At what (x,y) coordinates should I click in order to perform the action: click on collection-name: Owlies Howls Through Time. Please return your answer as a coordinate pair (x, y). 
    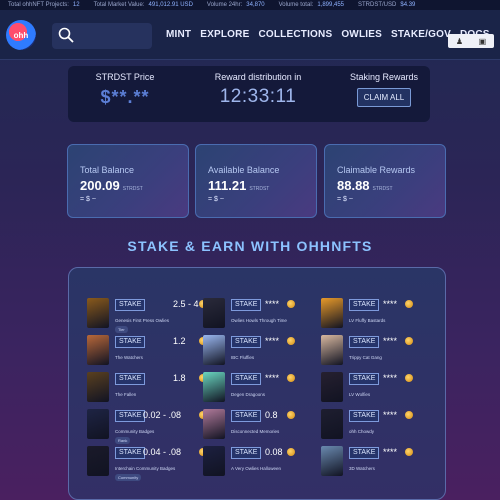
    Looking at the image, I should click on (259, 320).